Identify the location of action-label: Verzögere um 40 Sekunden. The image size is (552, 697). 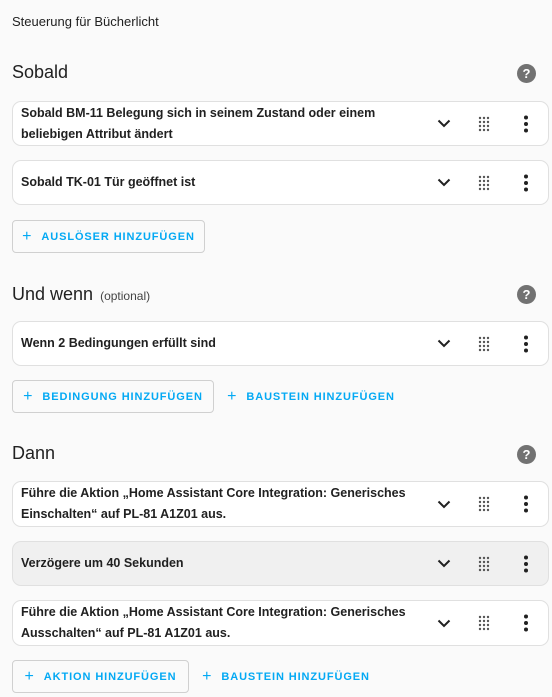
(102, 563).